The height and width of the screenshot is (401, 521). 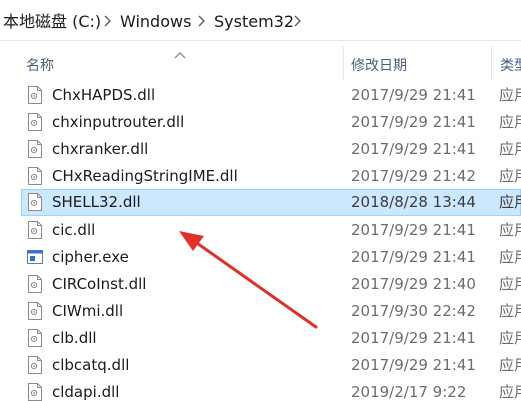 What do you see at coordinates (96, 202) in the screenshot?
I see `file-name: SHELL32.dll` at bounding box center [96, 202].